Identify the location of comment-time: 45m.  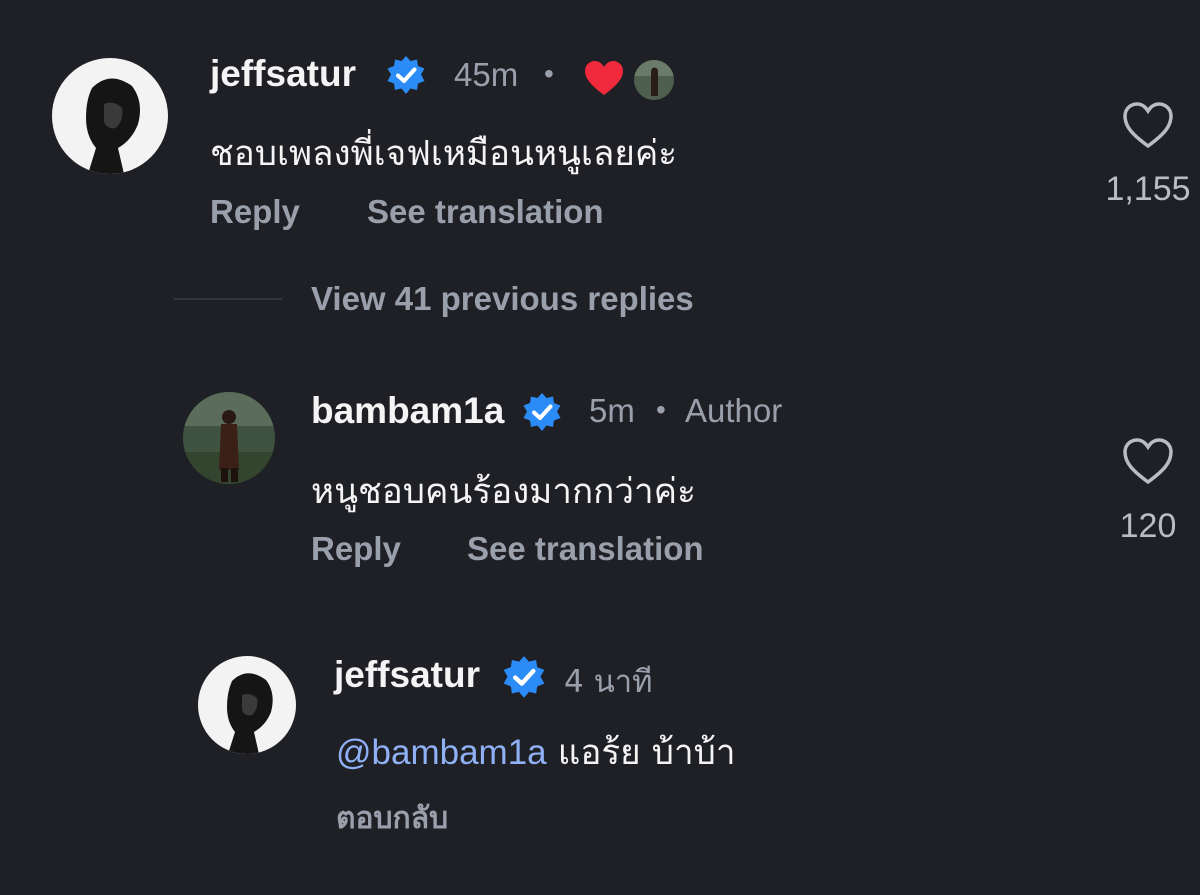
(486, 74).